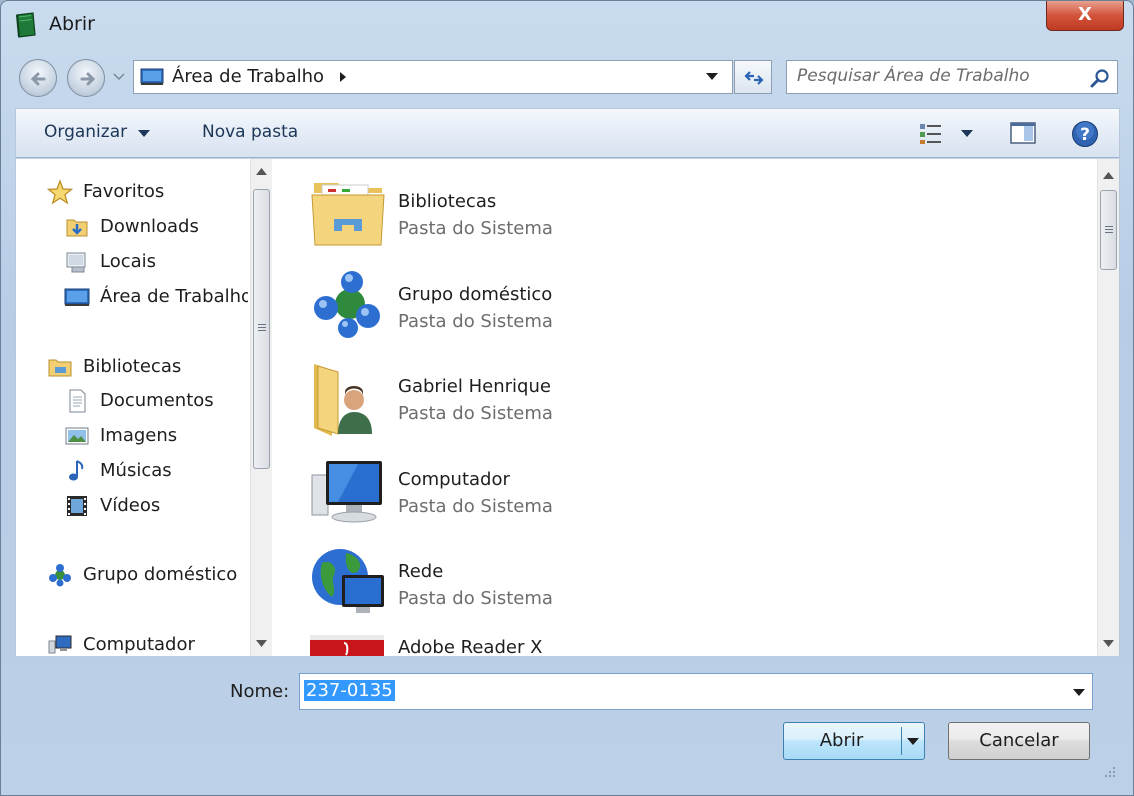 The height and width of the screenshot is (796, 1134). Describe the element at coordinates (139, 644) in the screenshot. I see `sidebar-item-label: Computador` at that location.